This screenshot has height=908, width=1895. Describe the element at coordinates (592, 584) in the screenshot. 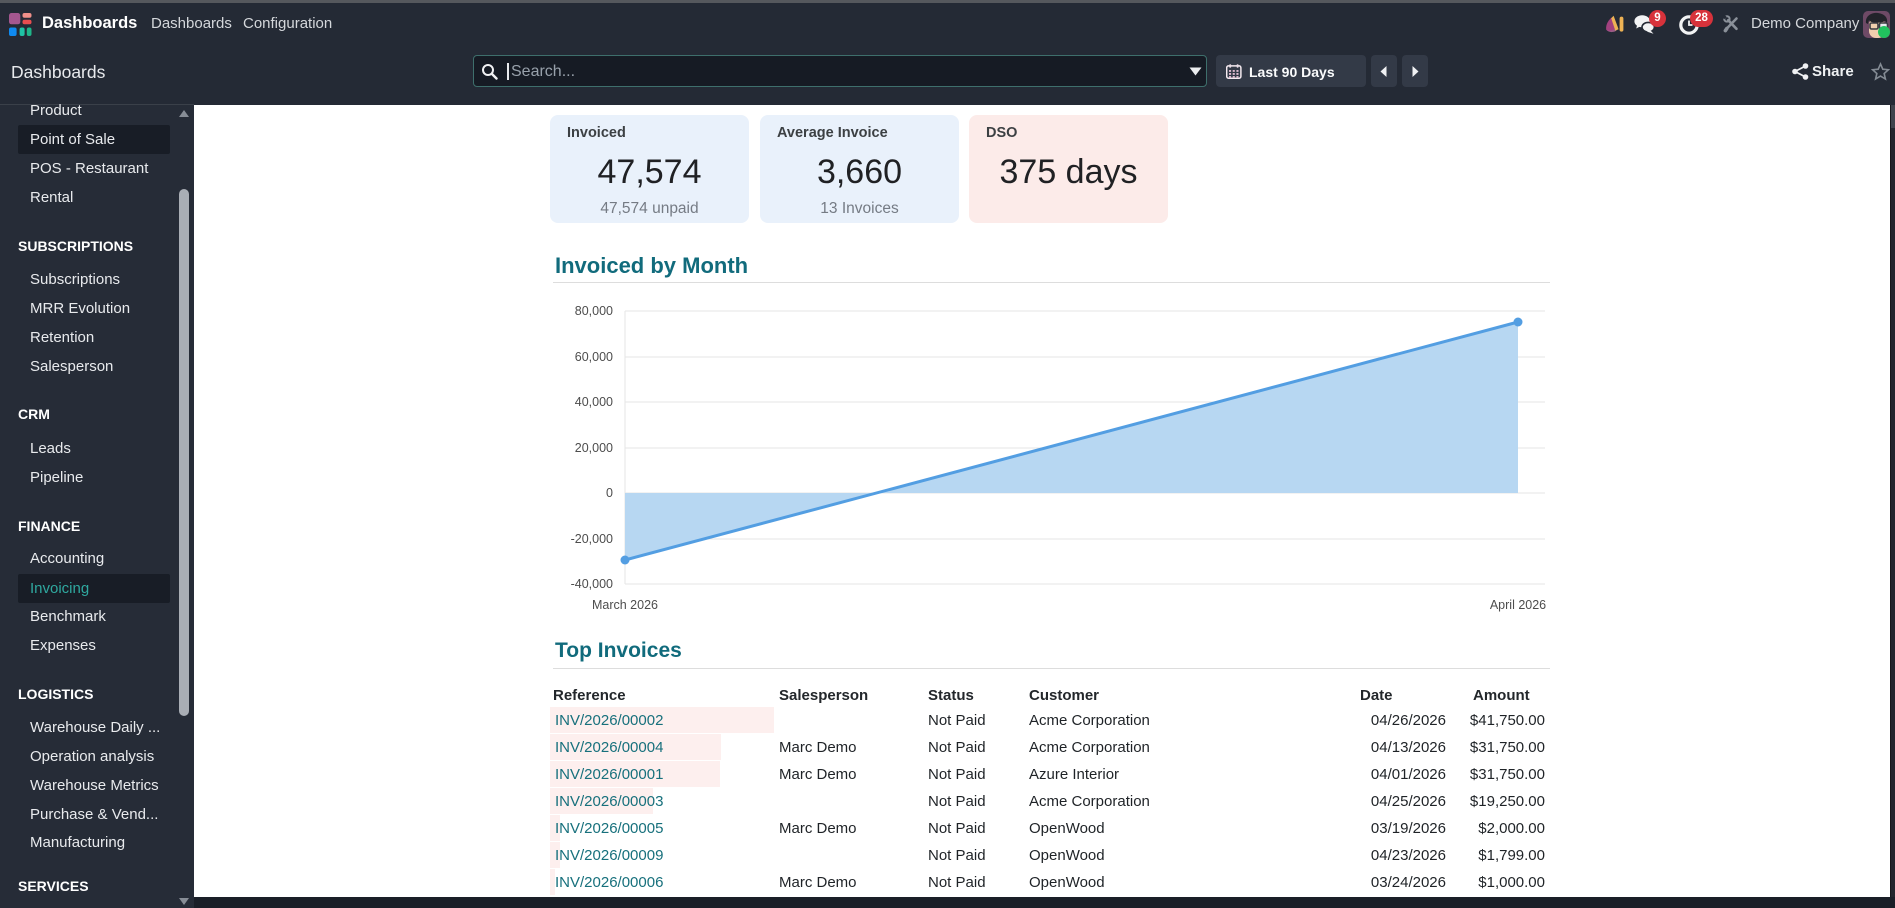

I see `svg-text: -40,000` at that location.